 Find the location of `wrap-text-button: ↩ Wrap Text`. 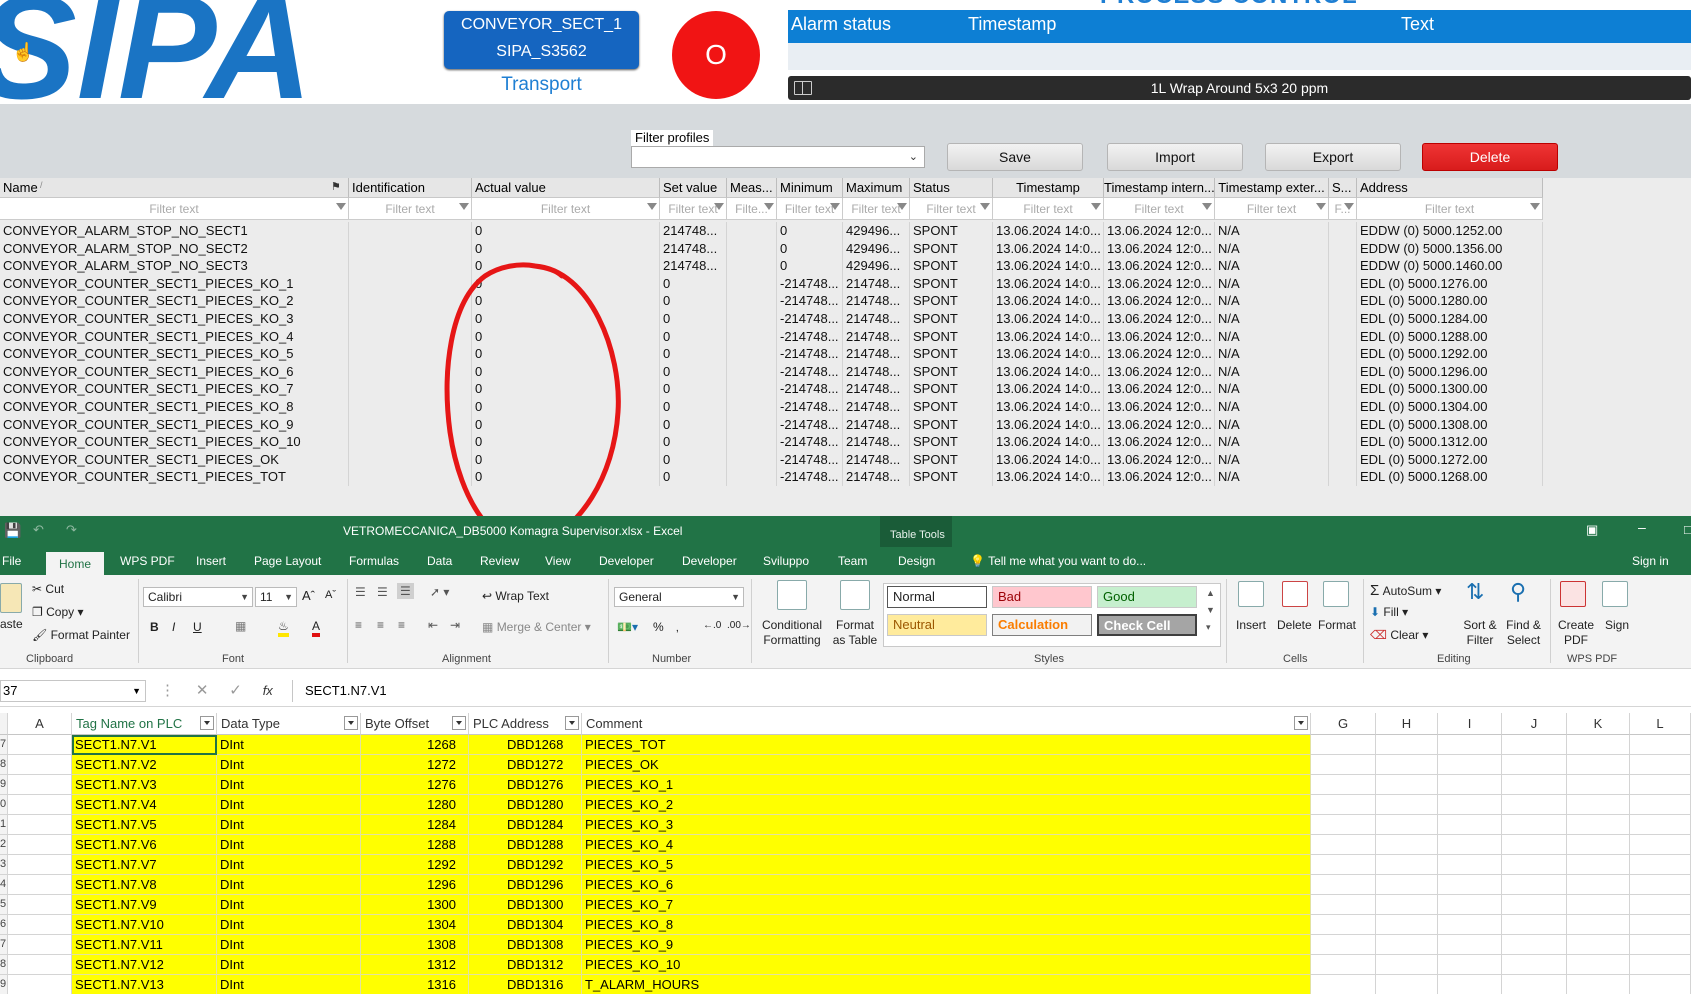

wrap-text-button: ↩ Wrap Text is located at coordinates (515, 596).